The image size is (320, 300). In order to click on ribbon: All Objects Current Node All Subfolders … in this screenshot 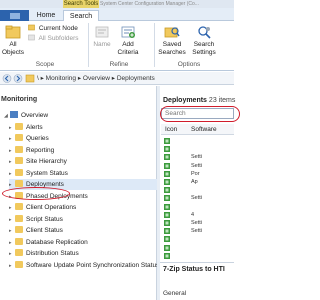, I will do `click(117, 46)`.